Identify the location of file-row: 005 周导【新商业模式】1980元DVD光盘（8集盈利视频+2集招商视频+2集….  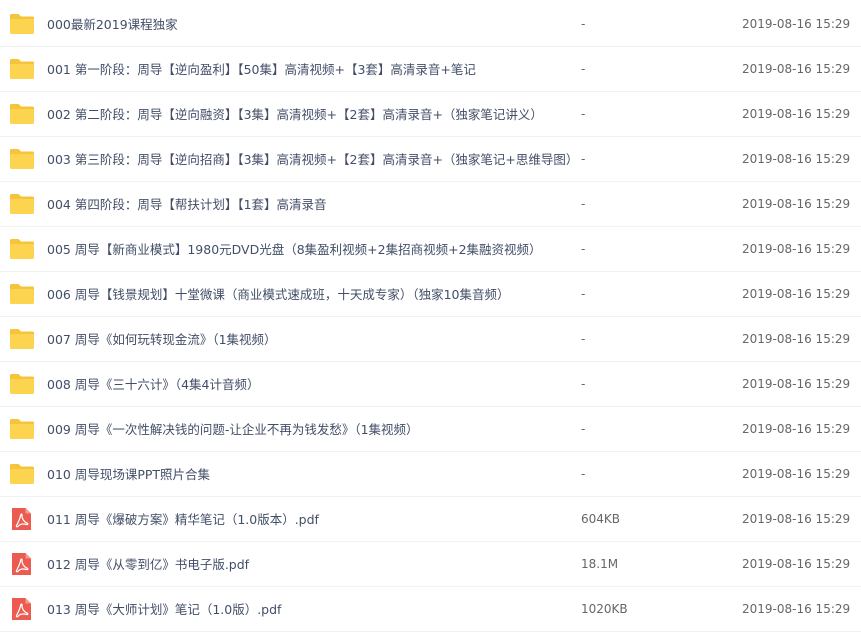
(430, 249).